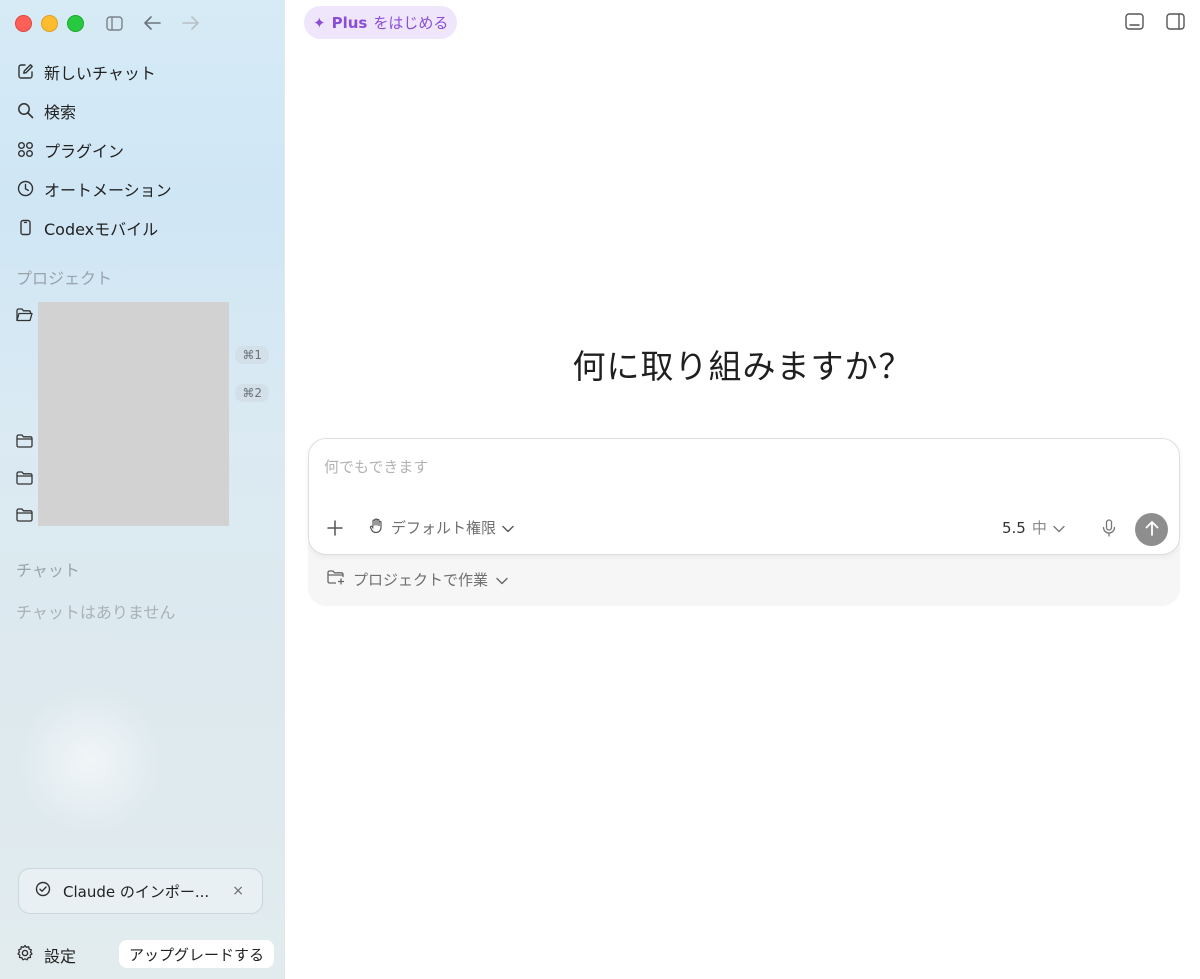 The image size is (1200, 979). I want to click on sidebar-item-plugins: プラグイン, so click(142, 149).